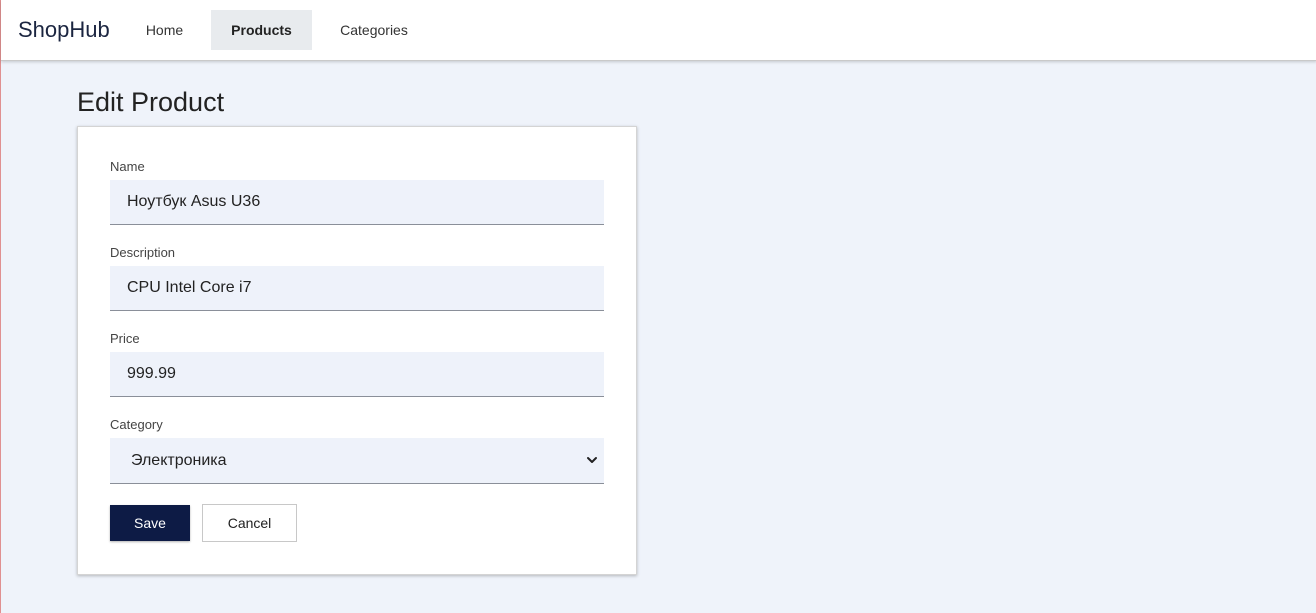 This screenshot has height=613, width=1316. I want to click on category-select: Электроника, so click(357, 461).